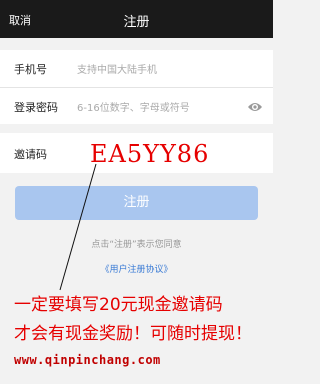 Image resolution: width=320 pixels, height=384 pixels. Describe the element at coordinates (149, 154) in the screenshot. I see `invite-code-input: EA5YY86` at that location.